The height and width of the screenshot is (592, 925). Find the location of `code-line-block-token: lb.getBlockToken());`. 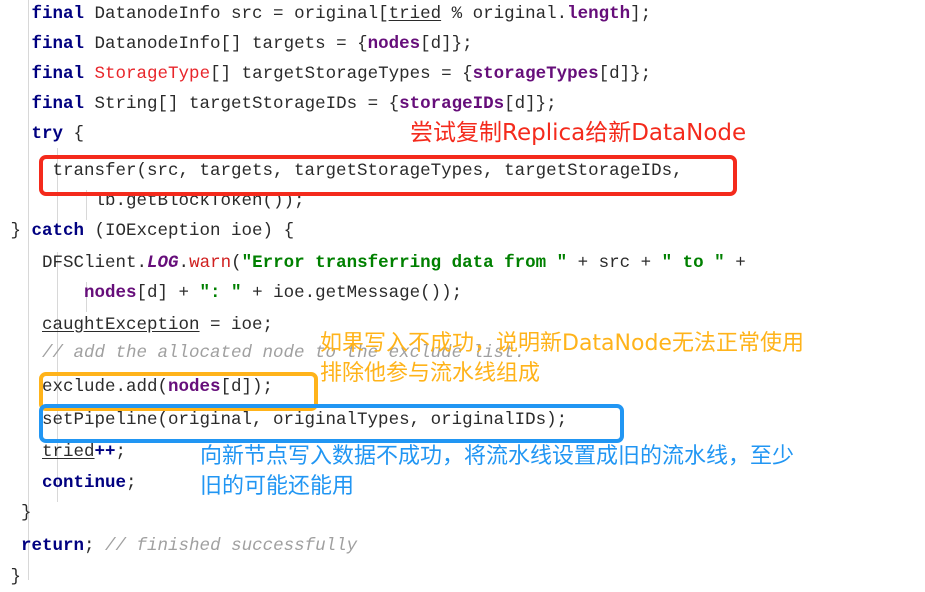

code-line-block-token: lb.getBlockToken()); is located at coordinates (152, 201).